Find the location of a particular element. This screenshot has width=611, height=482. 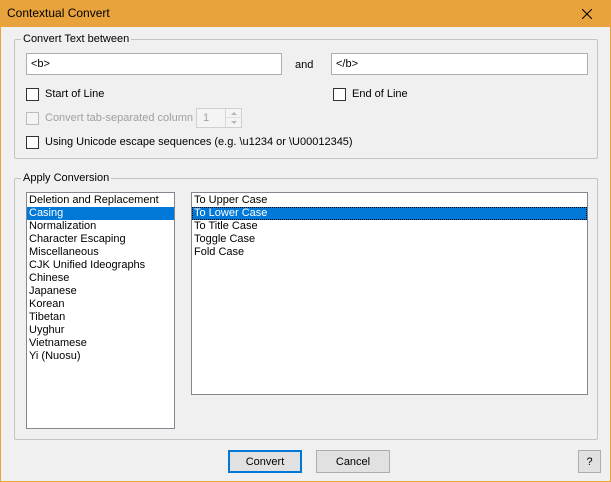

close-button is located at coordinates (587, 14).